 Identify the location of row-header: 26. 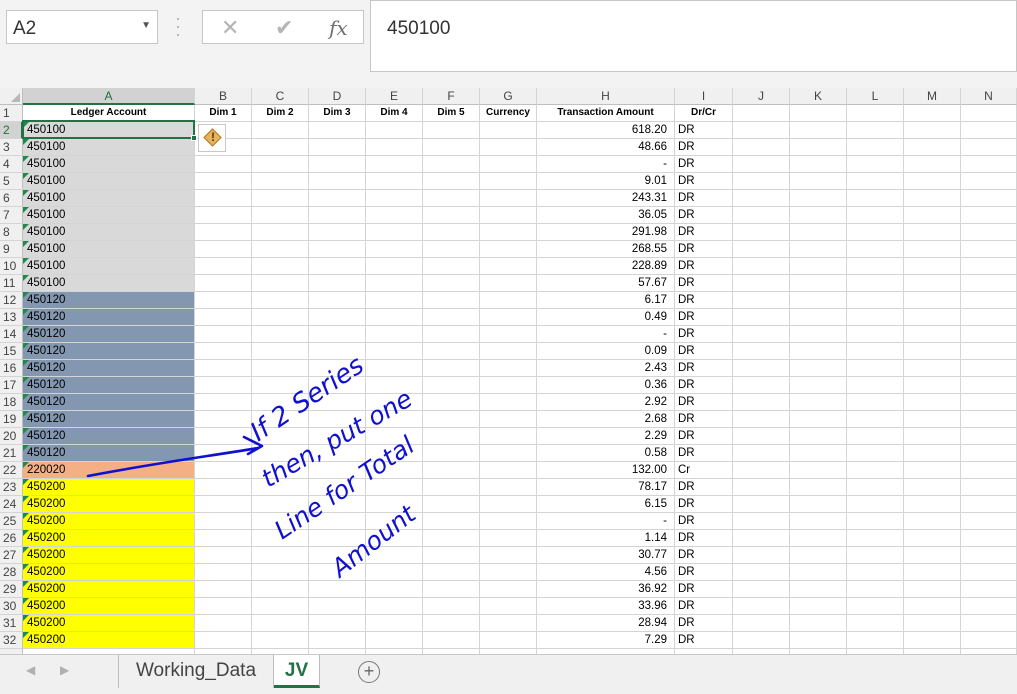
(11, 538).